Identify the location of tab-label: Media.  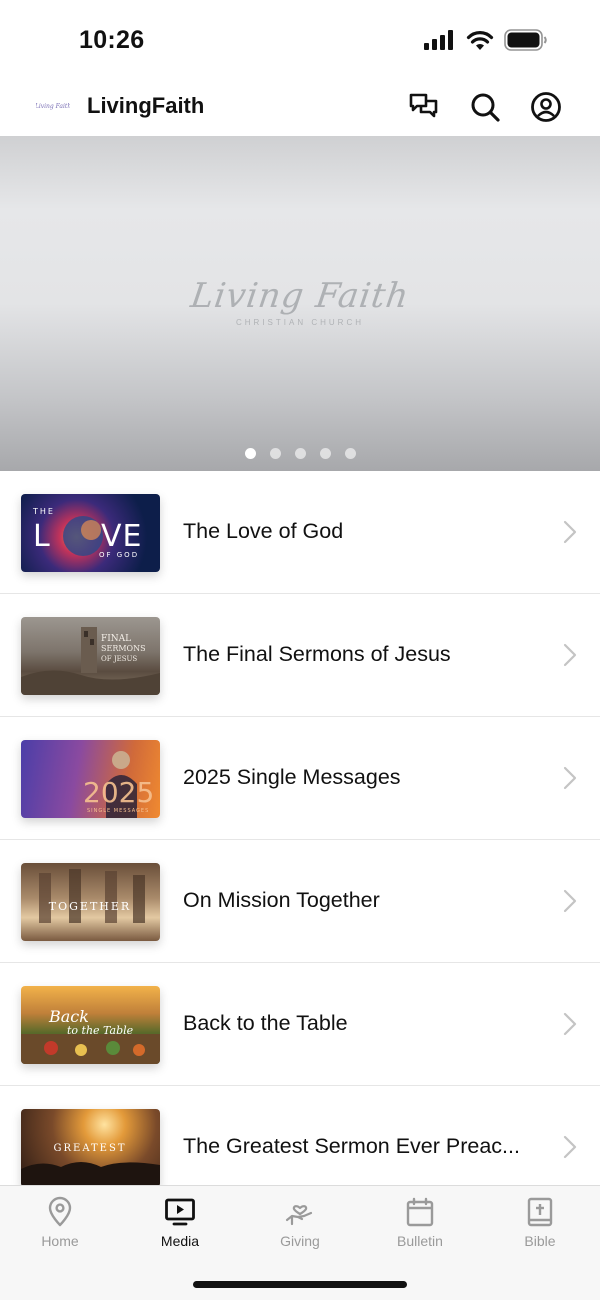
(180, 1241).